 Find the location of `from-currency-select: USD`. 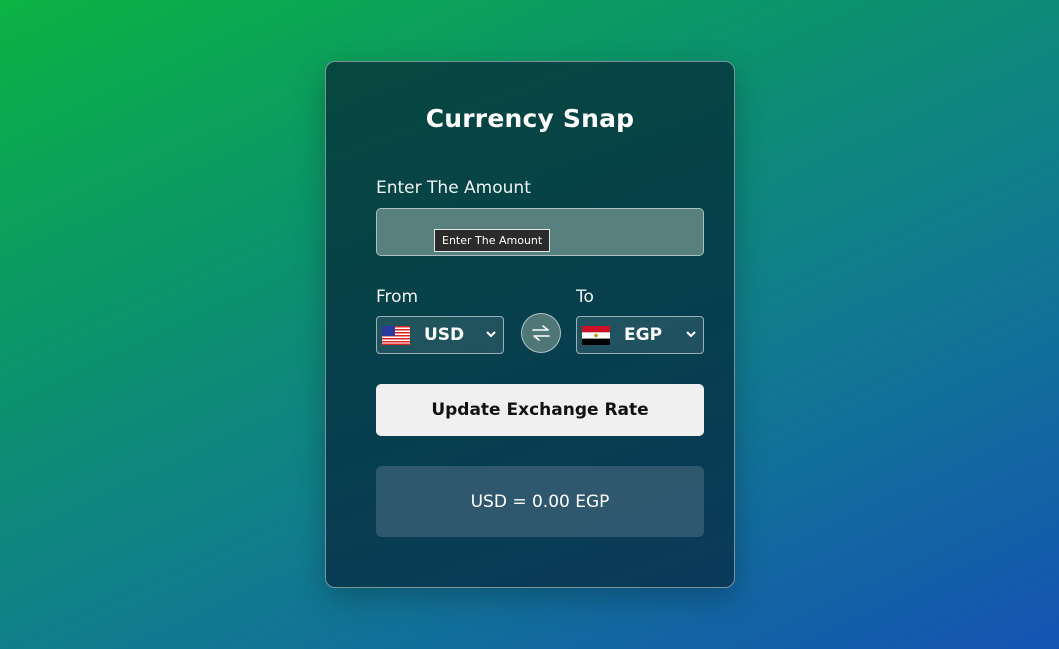

from-currency-select: USD is located at coordinates (440, 335).